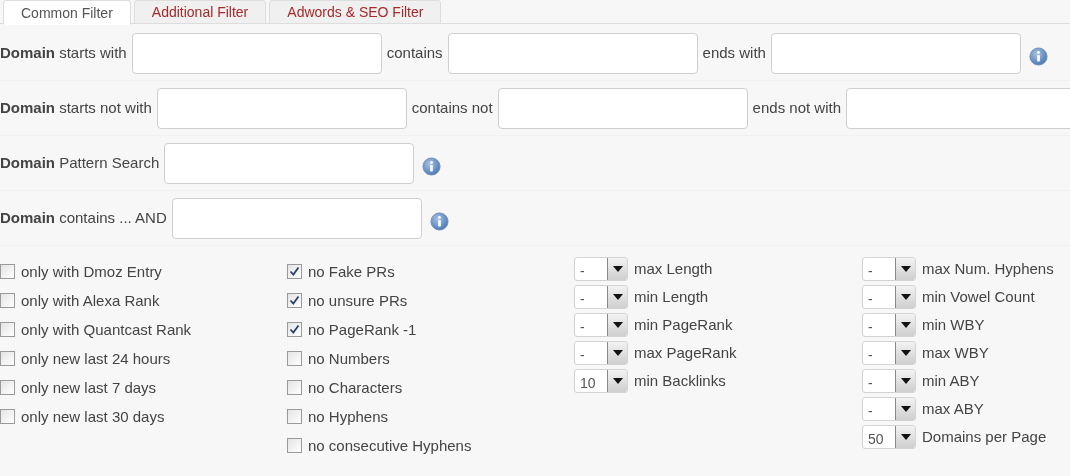  I want to click on checkbox-label: only with Quantcast Rank, so click(106, 330).